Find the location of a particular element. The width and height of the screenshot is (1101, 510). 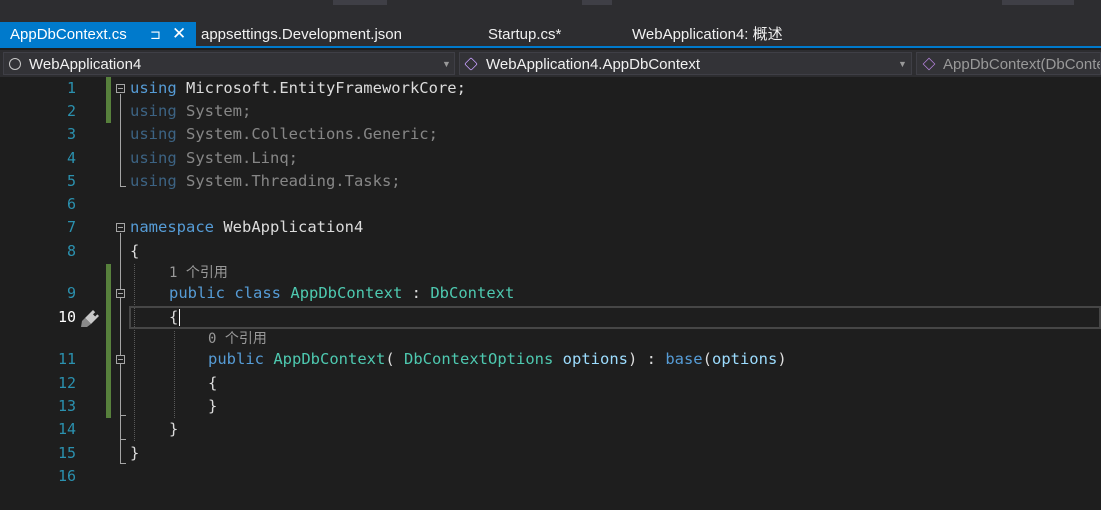

code-line: using System; is located at coordinates (190, 111).